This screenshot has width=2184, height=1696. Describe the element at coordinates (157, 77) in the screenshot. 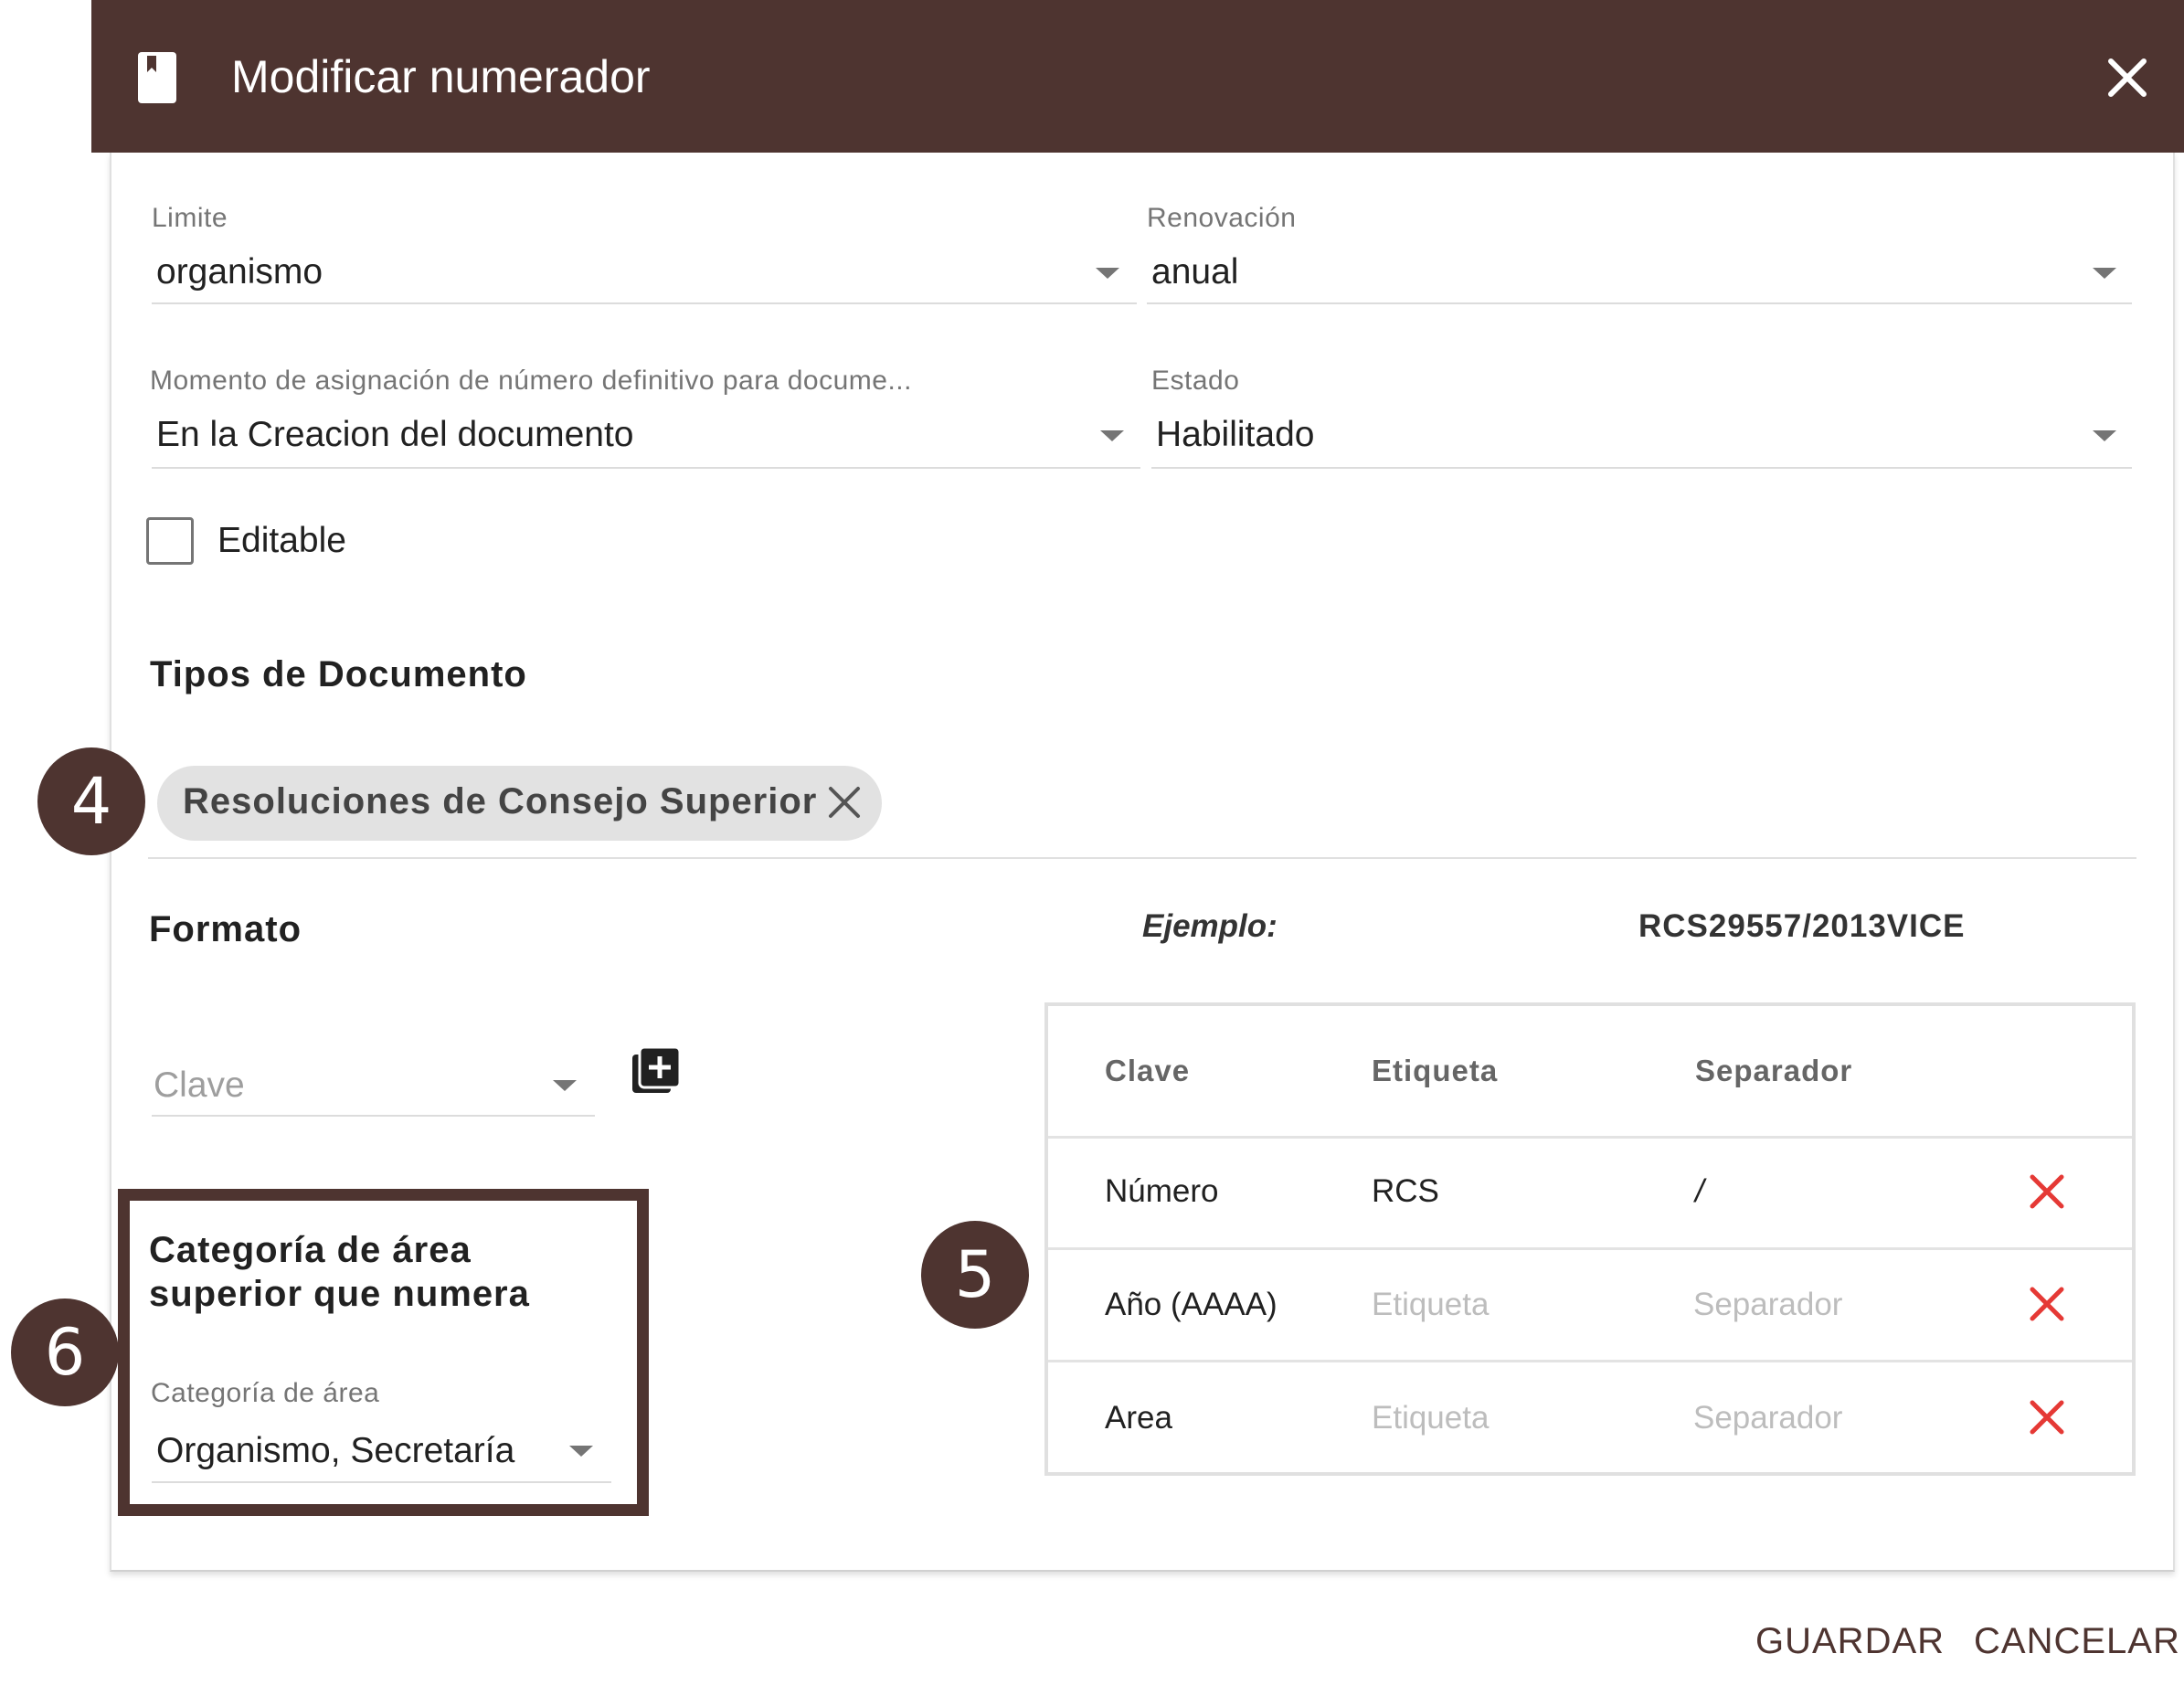

I see `book-icon` at that location.